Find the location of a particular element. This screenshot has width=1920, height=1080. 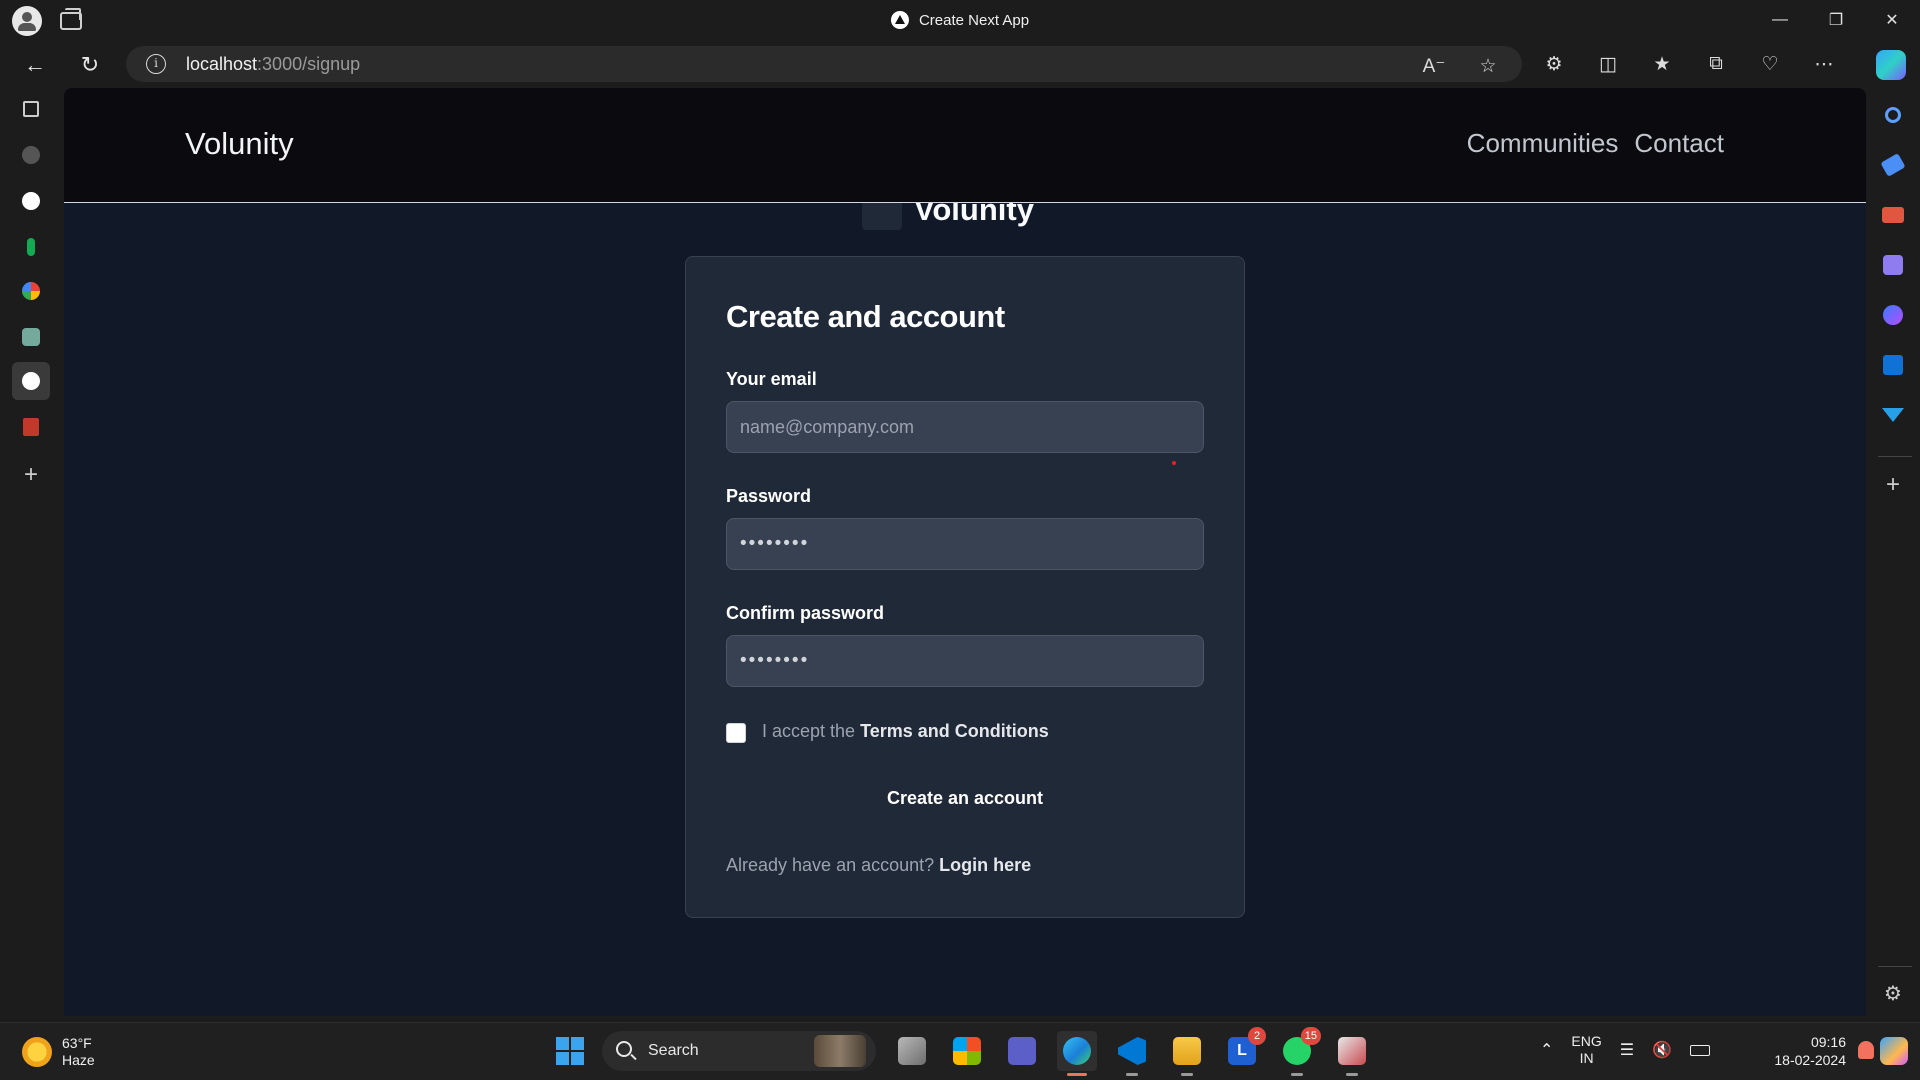

tab-pdf-icon is located at coordinates (31, 427).